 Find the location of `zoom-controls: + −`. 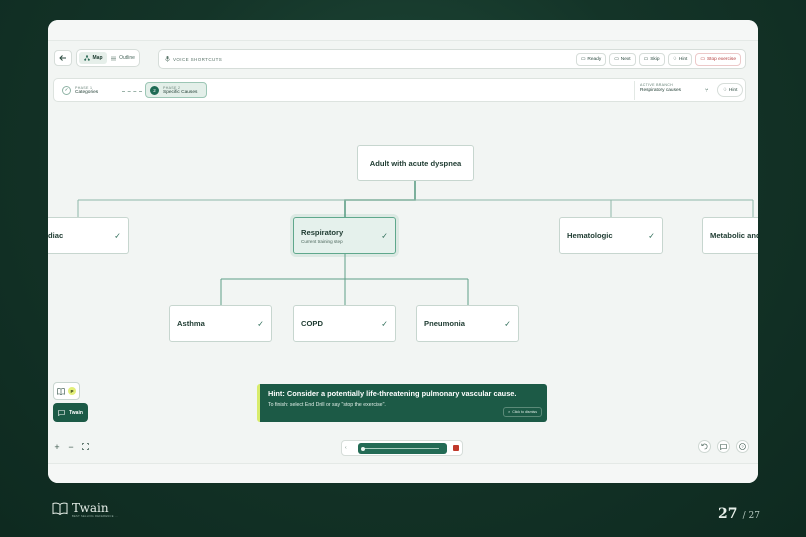

zoom-controls: + − is located at coordinates (71, 447).